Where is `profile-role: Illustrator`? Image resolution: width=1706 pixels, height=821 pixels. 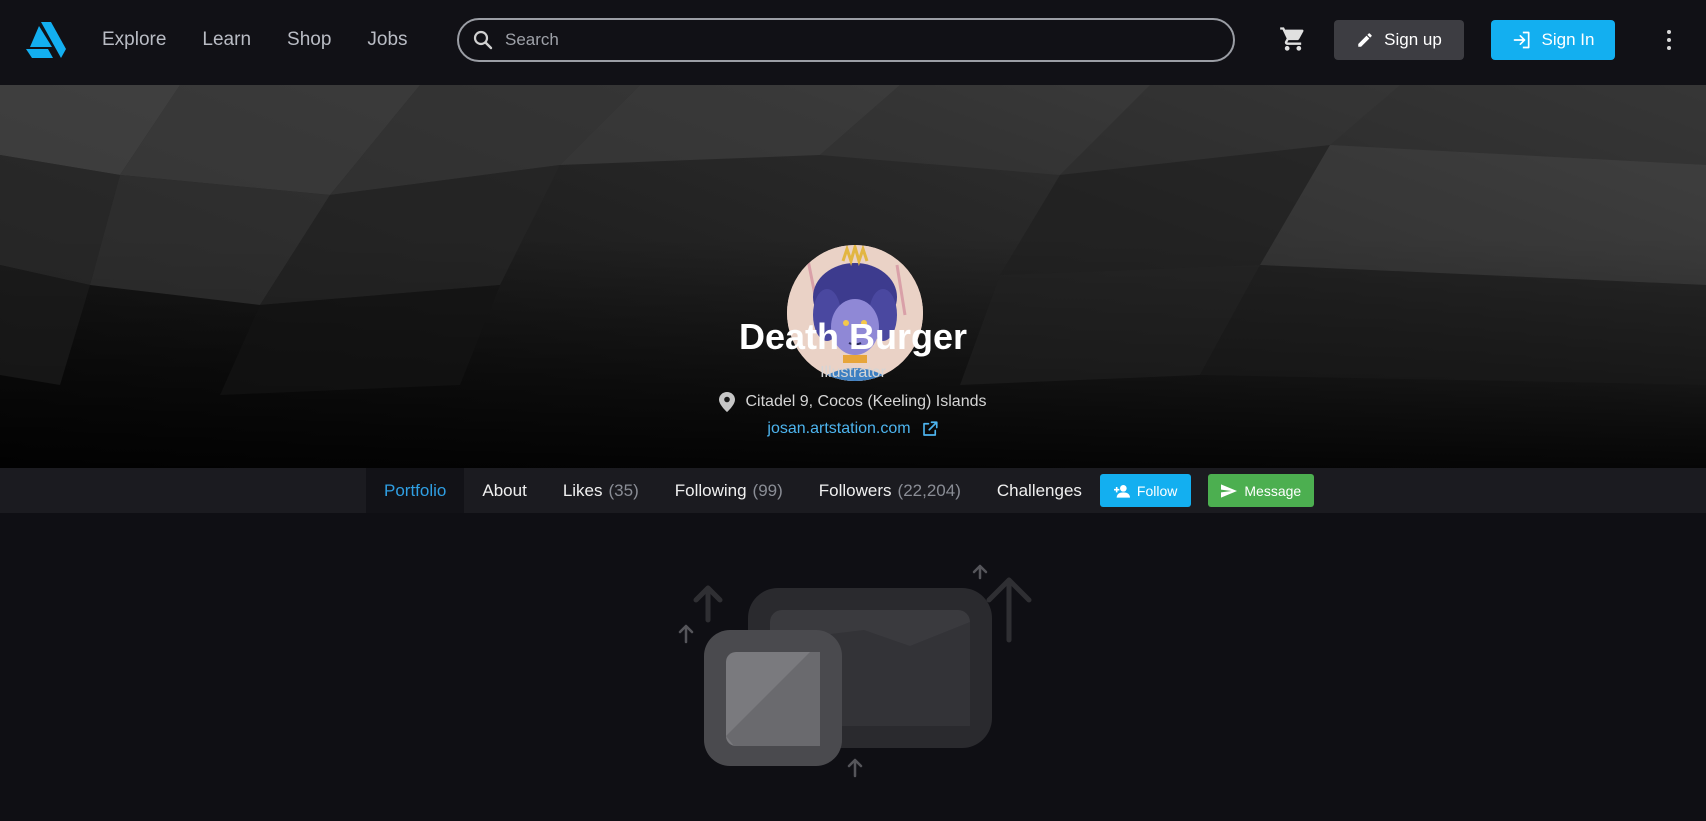 profile-role: Illustrator is located at coordinates (853, 372).